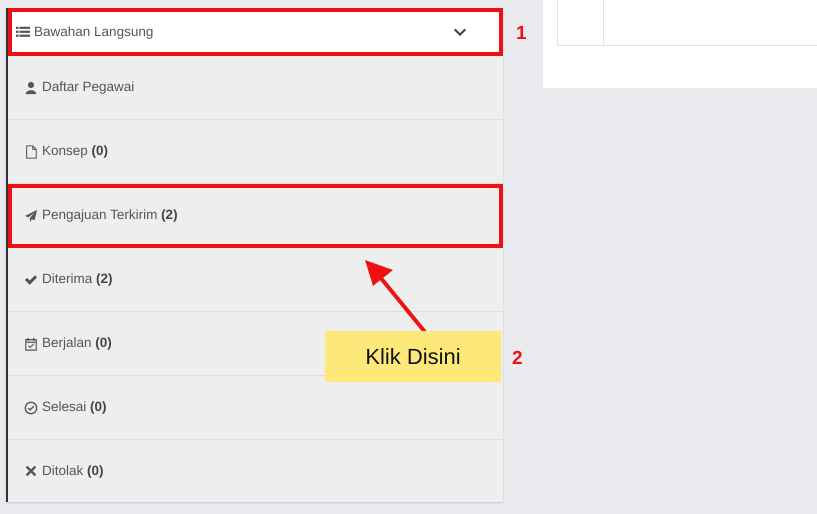  I want to click on calendar-icon, so click(31, 343).